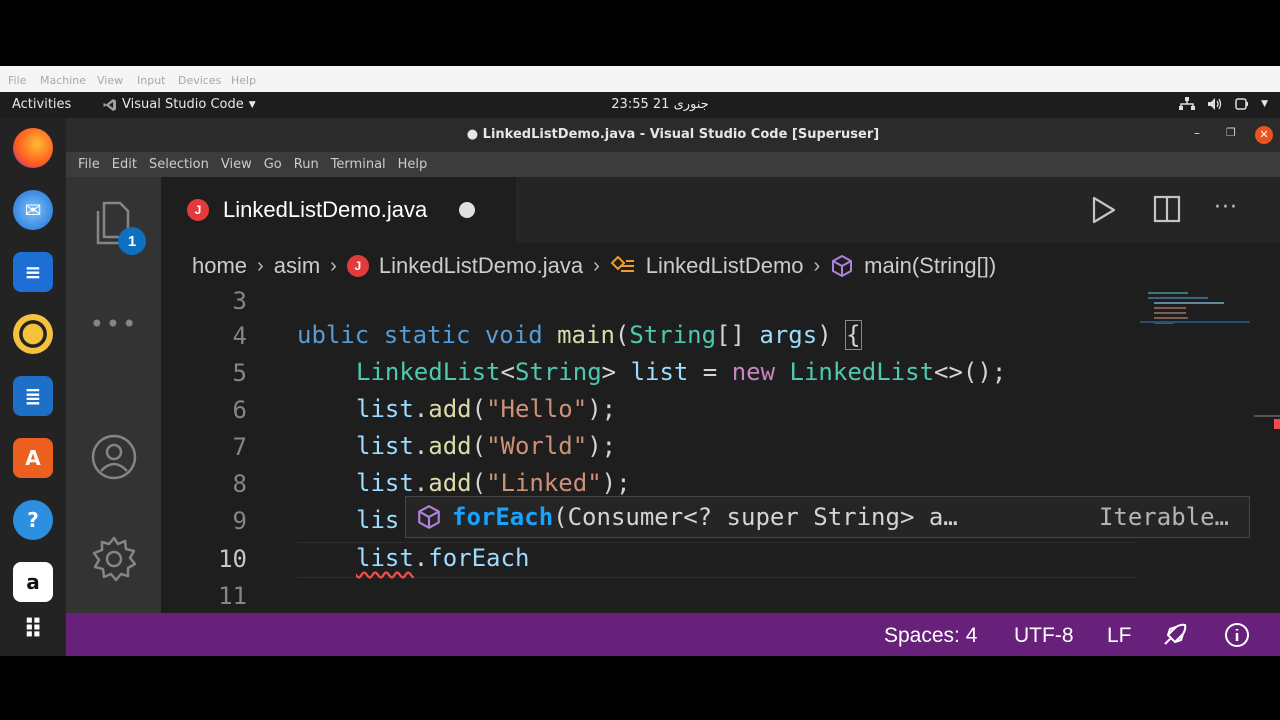  Describe the element at coordinates (33, 210) in the screenshot. I see `thunderbird-icon: ✉` at that location.